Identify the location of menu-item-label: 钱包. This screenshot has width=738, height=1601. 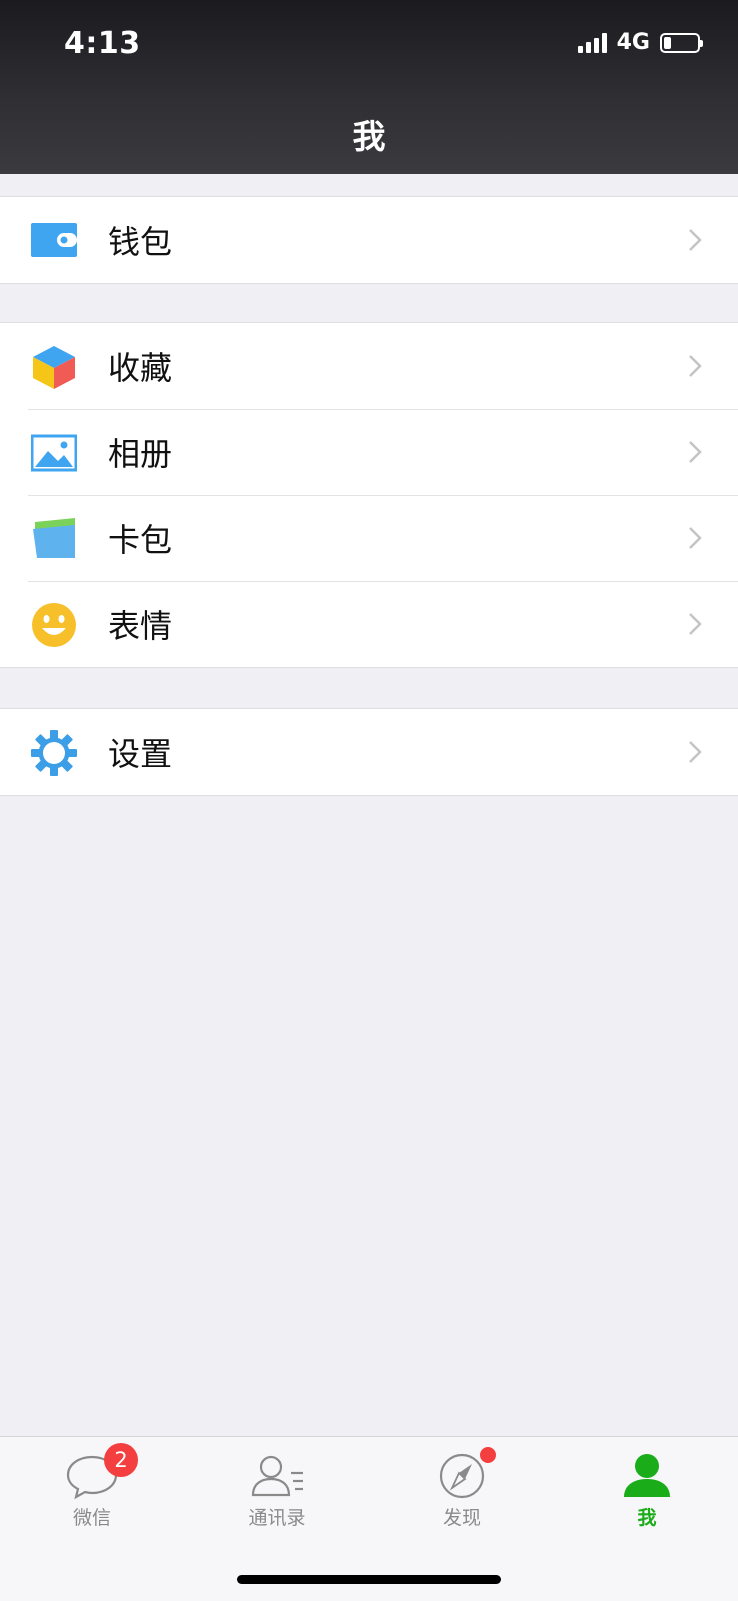
(140, 242).